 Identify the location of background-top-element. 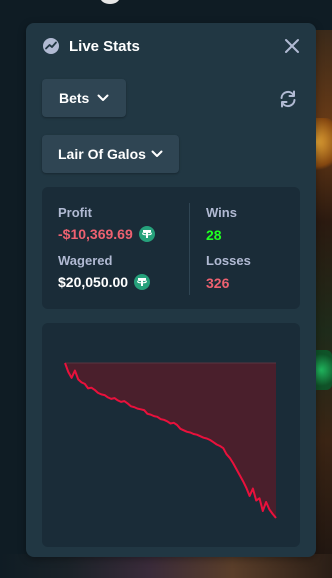
(110, 2).